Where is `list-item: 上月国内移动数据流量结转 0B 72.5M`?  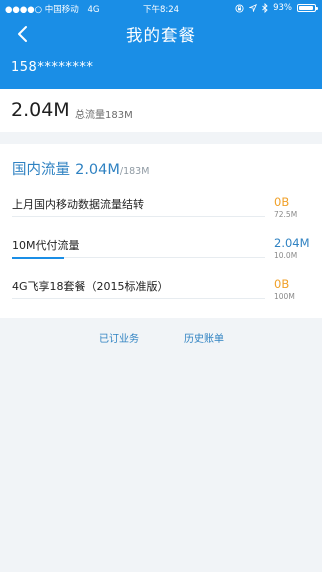 list-item: 上月国内移动数据流量结转 0B 72.5M is located at coordinates (160, 206).